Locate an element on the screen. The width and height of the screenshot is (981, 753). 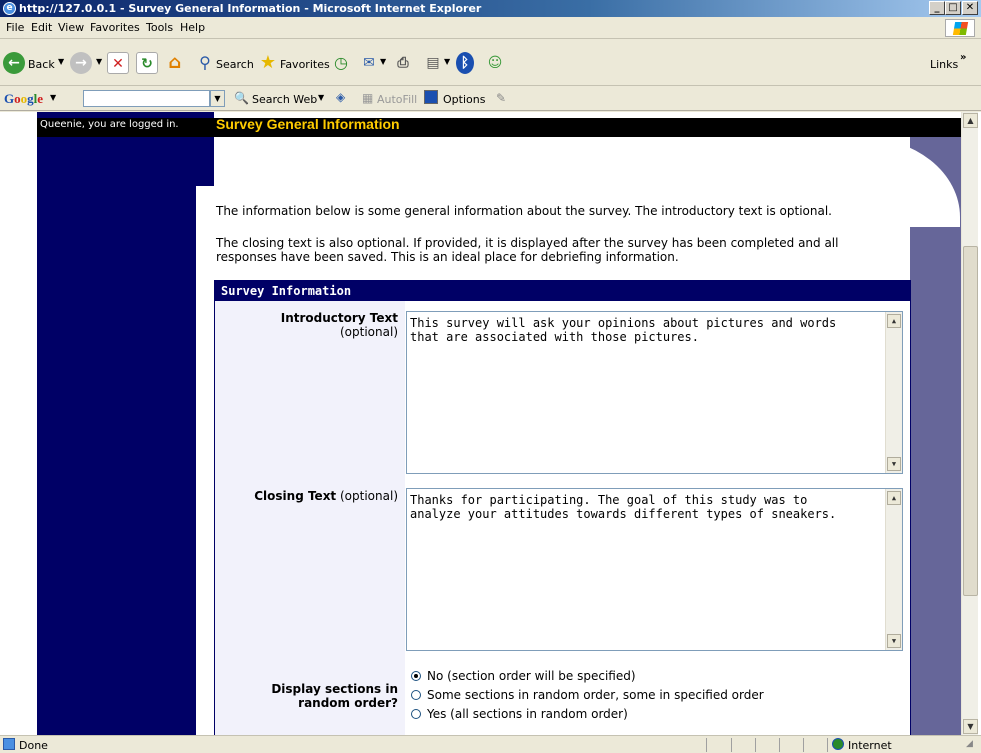
left-nav-panel is located at coordinates (125, 423).